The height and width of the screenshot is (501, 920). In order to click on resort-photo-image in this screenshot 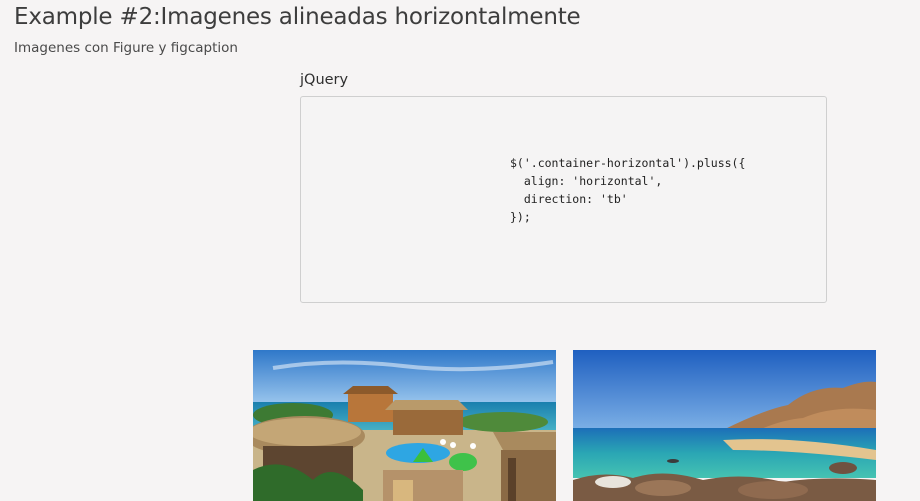, I will do `click(404, 425)`.